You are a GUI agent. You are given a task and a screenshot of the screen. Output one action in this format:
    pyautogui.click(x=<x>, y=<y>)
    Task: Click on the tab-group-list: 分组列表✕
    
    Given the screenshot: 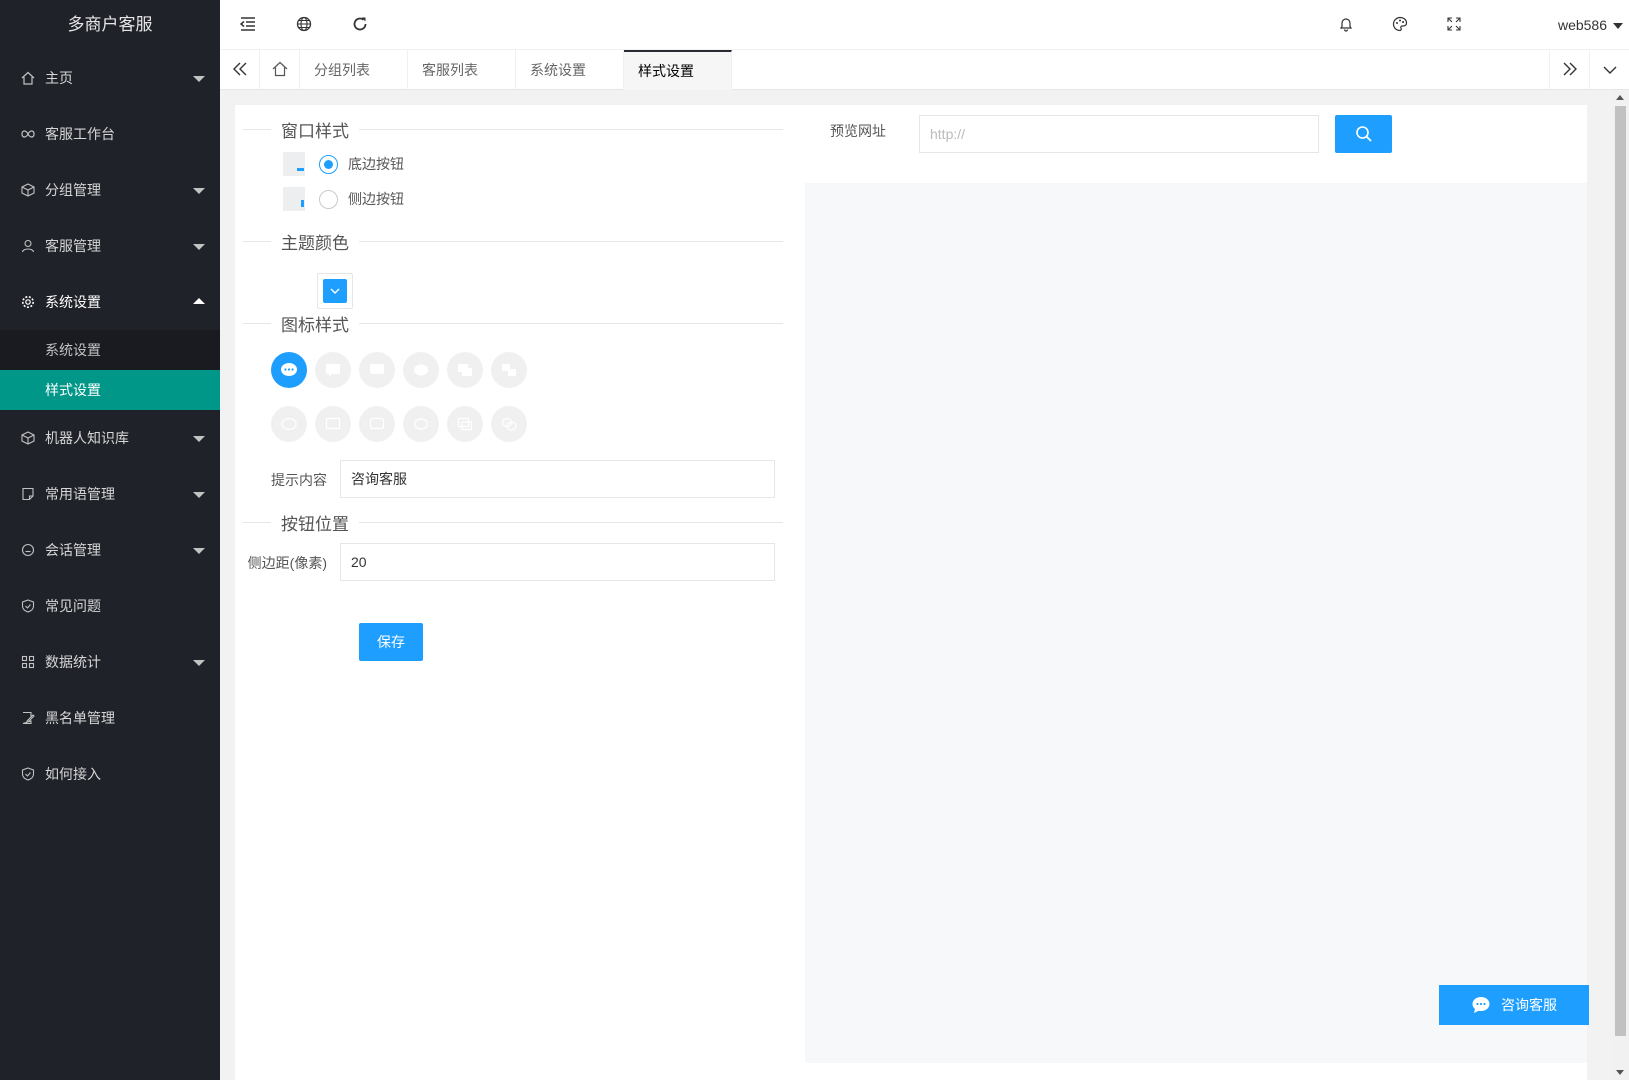 What is the action you would take?
    pyautogui.click(x=354, y=84)
    